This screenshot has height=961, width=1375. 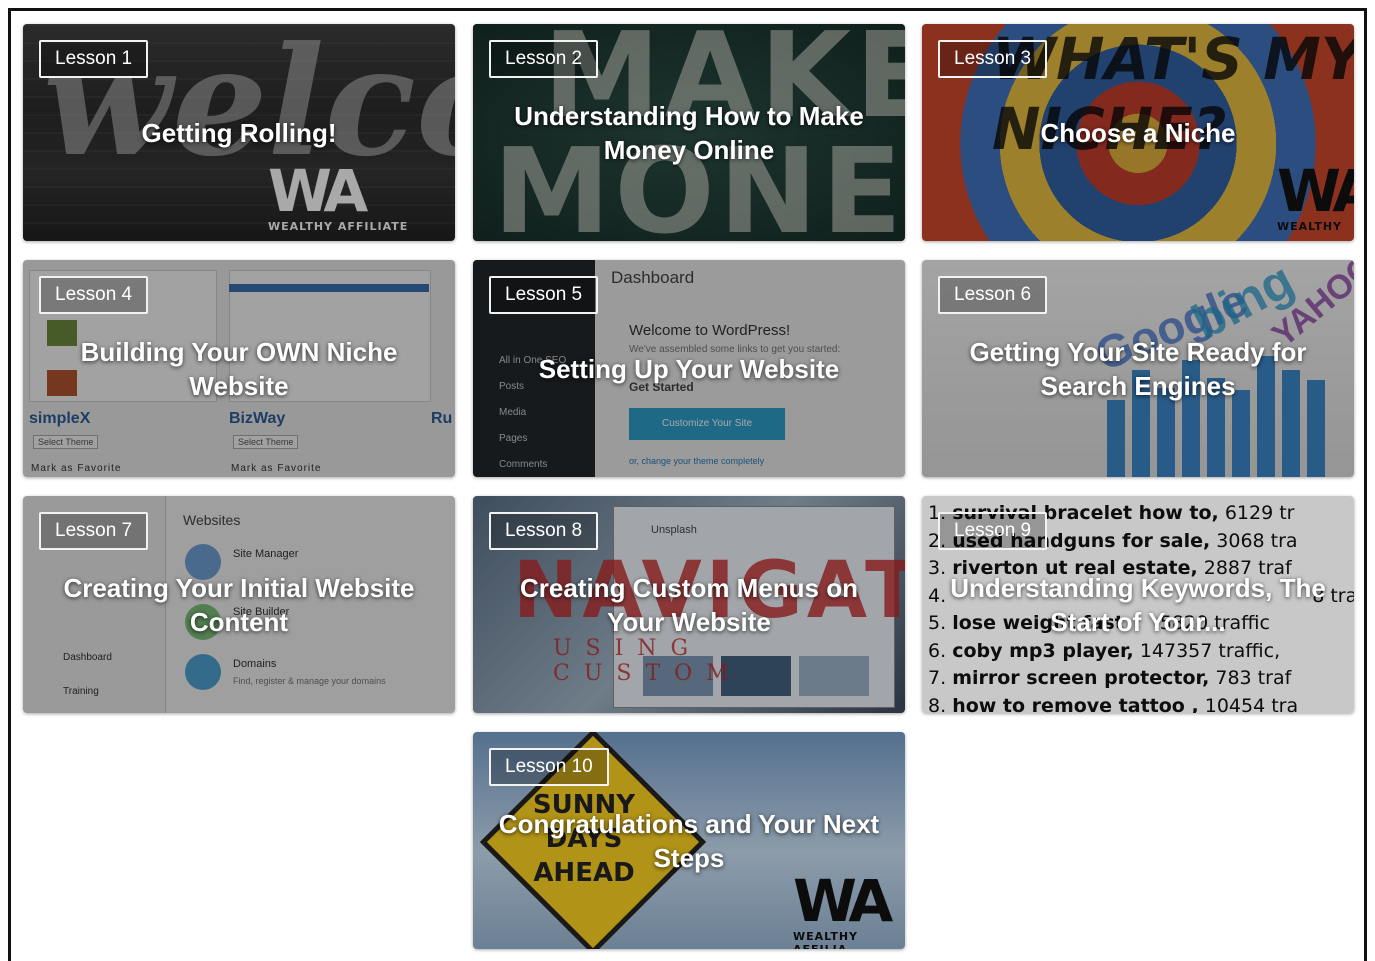 I want to click on lesson-title: Getting Rolling!, so click(x=239, y=132).